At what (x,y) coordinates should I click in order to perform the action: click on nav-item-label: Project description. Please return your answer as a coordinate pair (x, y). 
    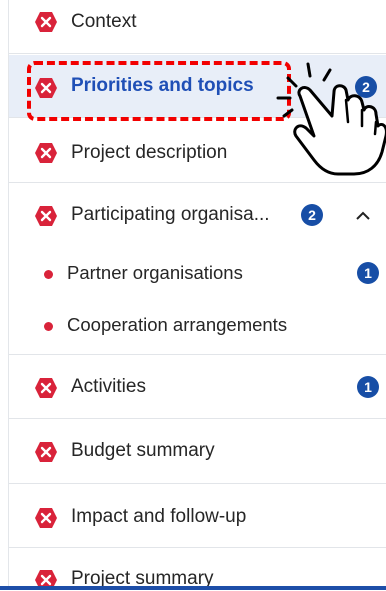
    Looking at the image, I should click on (149, 152).